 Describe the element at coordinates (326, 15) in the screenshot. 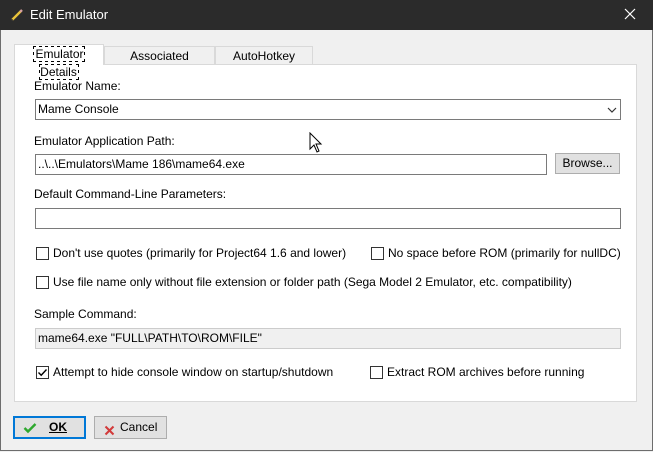

I see `title-bar: Edit Emulator` at that location.